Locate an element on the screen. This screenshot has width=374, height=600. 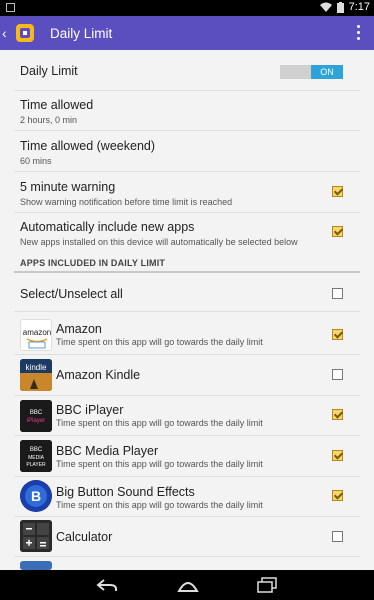
app-checkbox-bbc-media-player is located at coordinates (337, 455).